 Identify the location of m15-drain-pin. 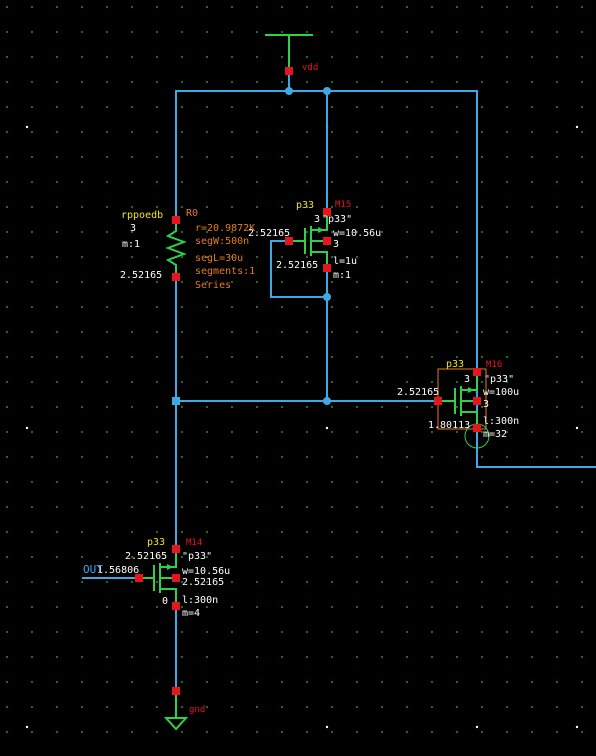
(327, 268).